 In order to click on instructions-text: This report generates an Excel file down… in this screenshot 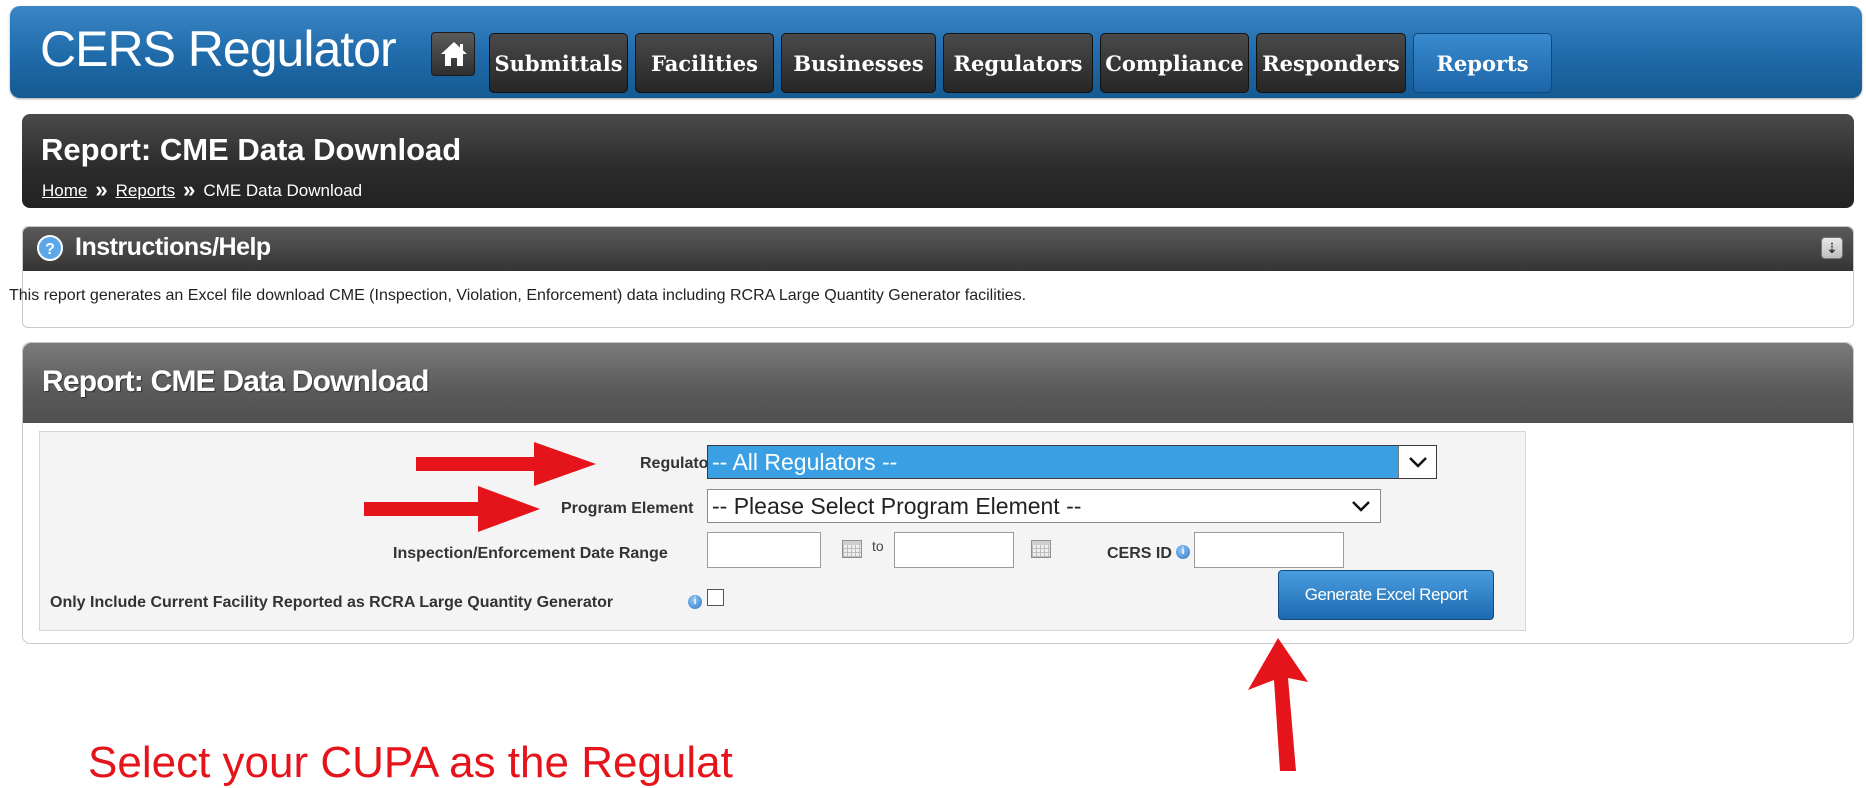, I will do `click(518, 295)`.